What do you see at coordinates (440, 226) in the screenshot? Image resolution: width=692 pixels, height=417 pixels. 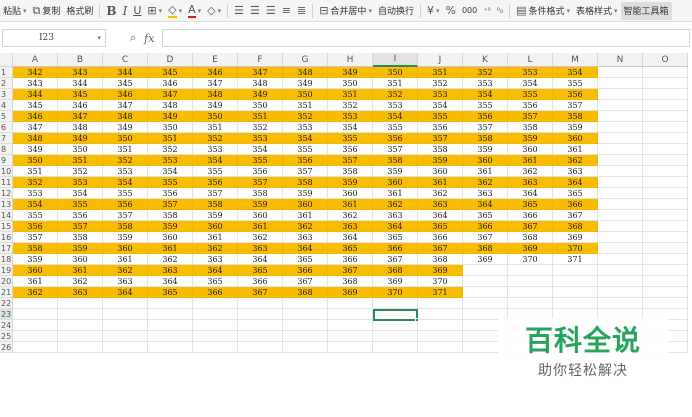 I see `cell-j15: 365` at bounding box center [440, 226].